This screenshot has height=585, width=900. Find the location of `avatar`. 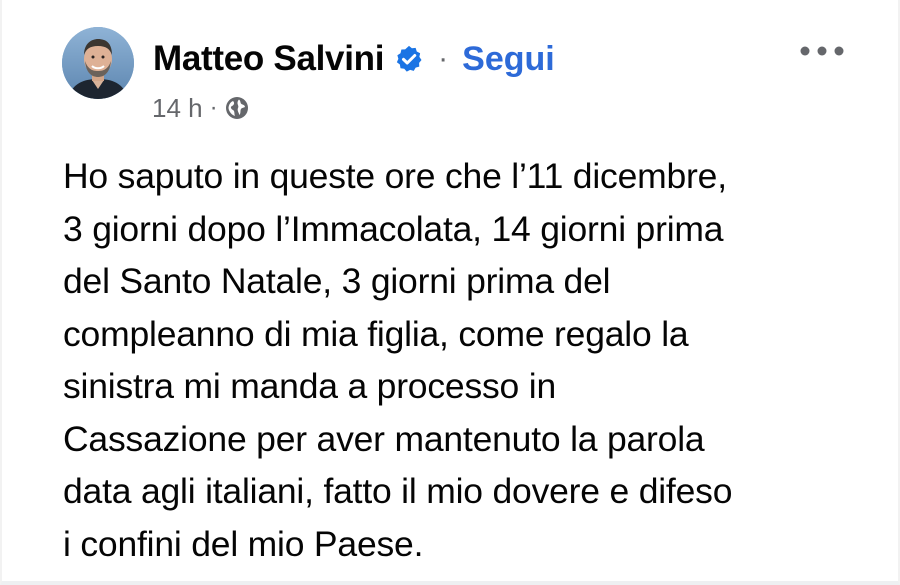

avatar is located at coordinates (98, 63).